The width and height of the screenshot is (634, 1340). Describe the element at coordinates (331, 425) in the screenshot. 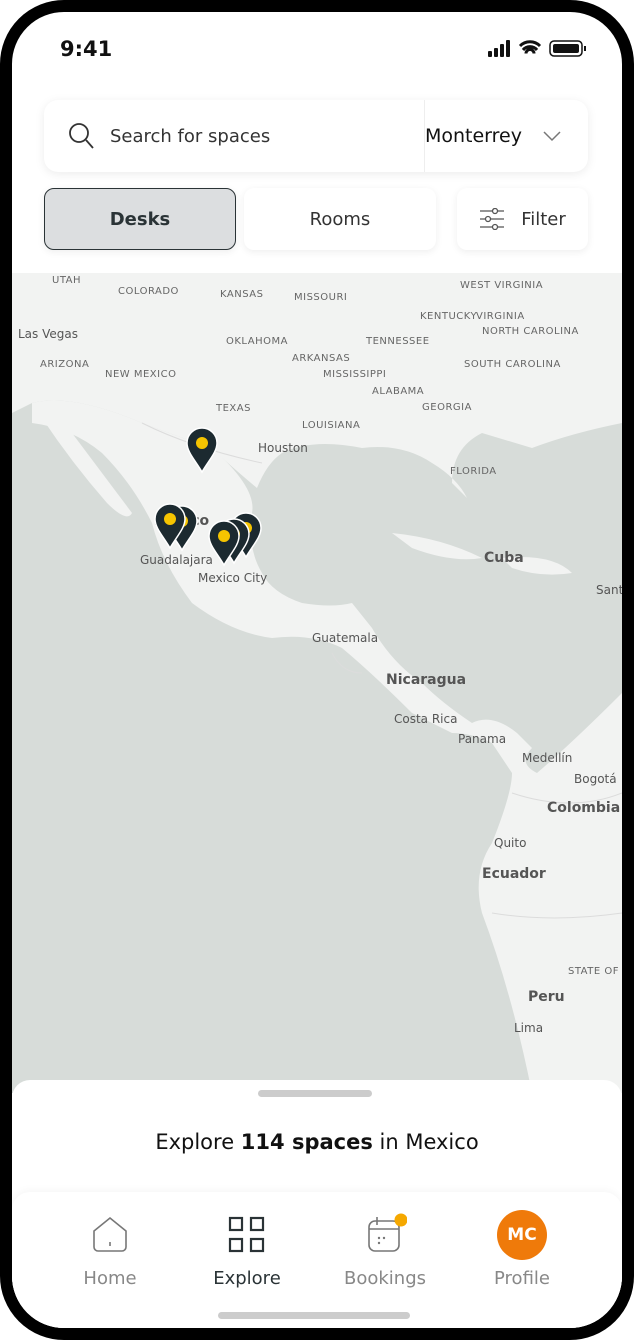

I see `map-label: LOUISIANA` at that location.